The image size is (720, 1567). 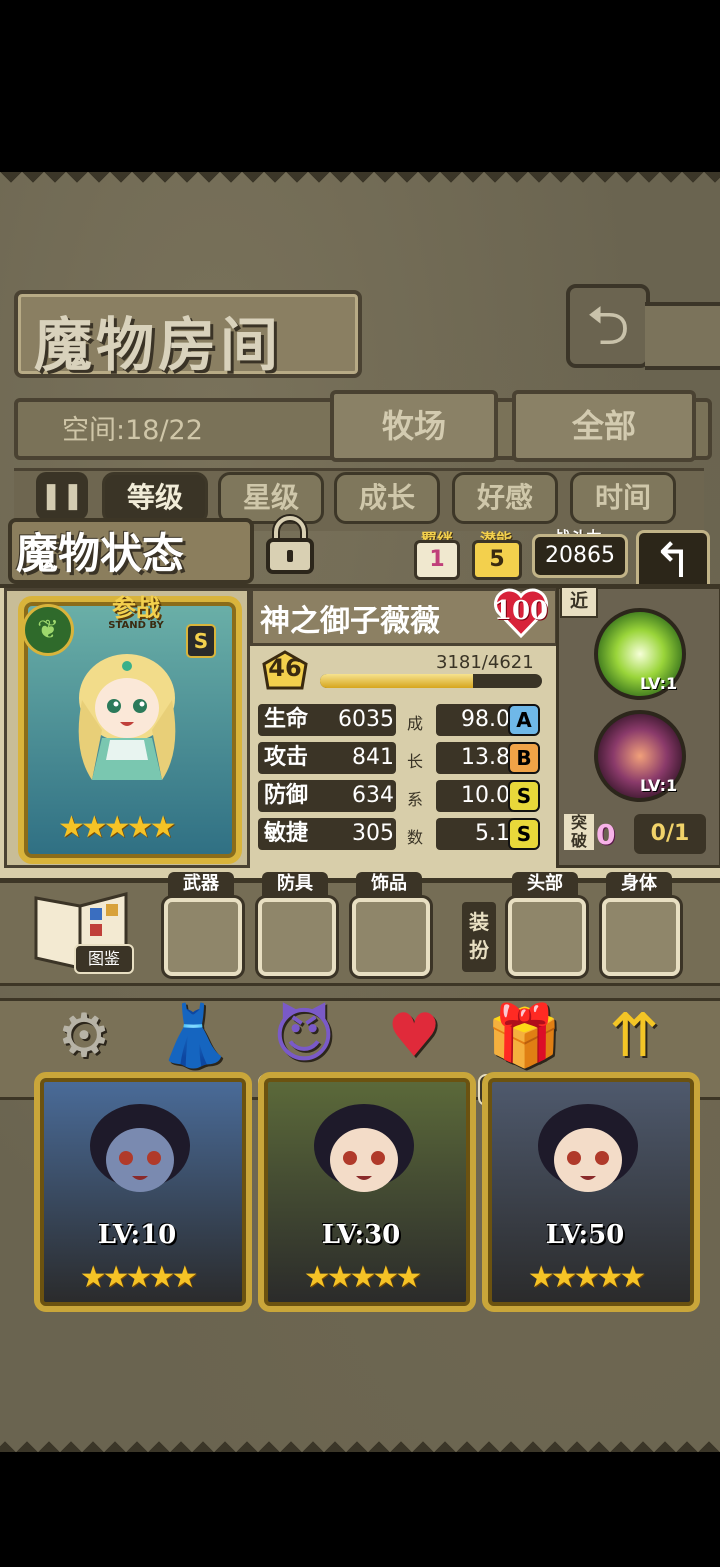 What do you see at coordinates (414, 723) in the screenshot?
I see `coefficient-char: 成` at bounding box center [414, 723].